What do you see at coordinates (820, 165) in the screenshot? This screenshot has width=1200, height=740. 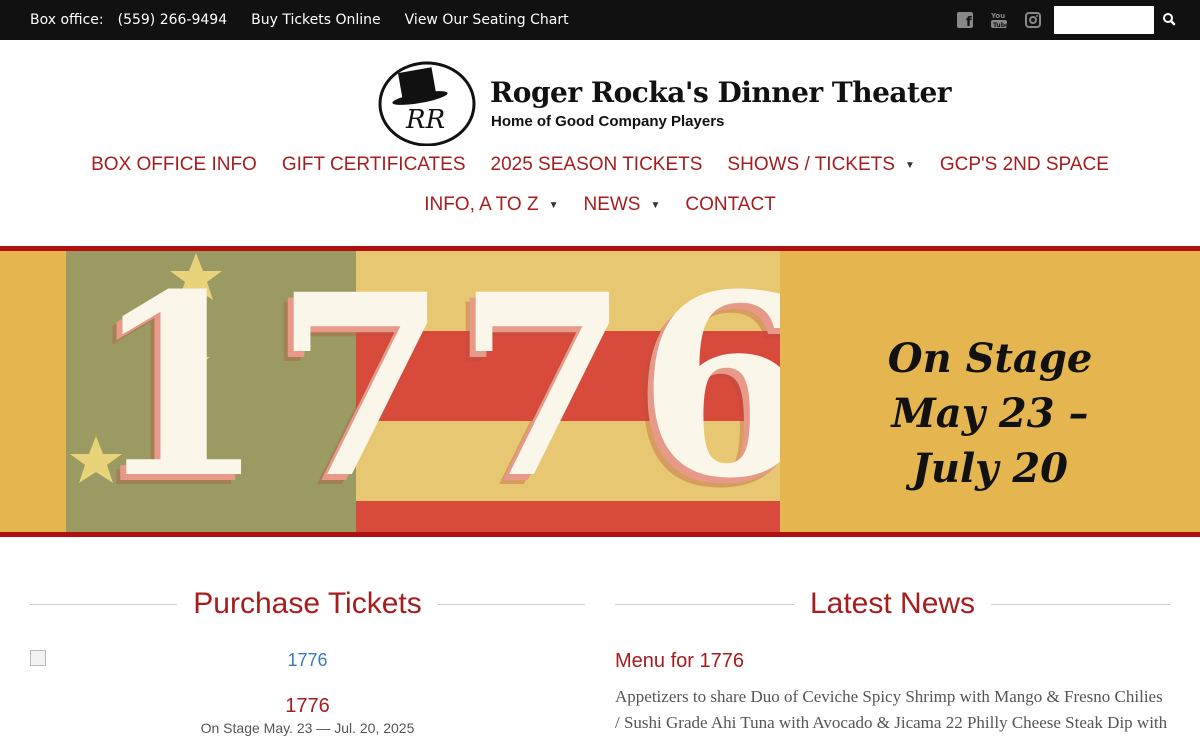 I see `nav-item-shows-tickets: SHOWS / TICKETS ▼` at bounding box center [820, 165].